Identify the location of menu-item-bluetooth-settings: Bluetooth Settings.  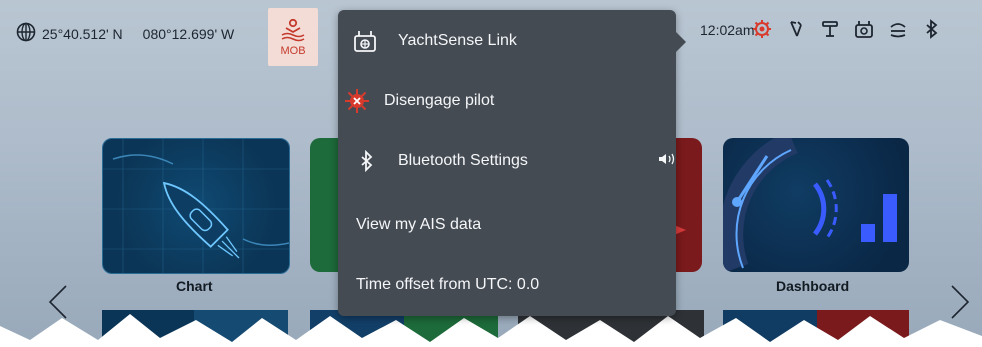
(515, 161).